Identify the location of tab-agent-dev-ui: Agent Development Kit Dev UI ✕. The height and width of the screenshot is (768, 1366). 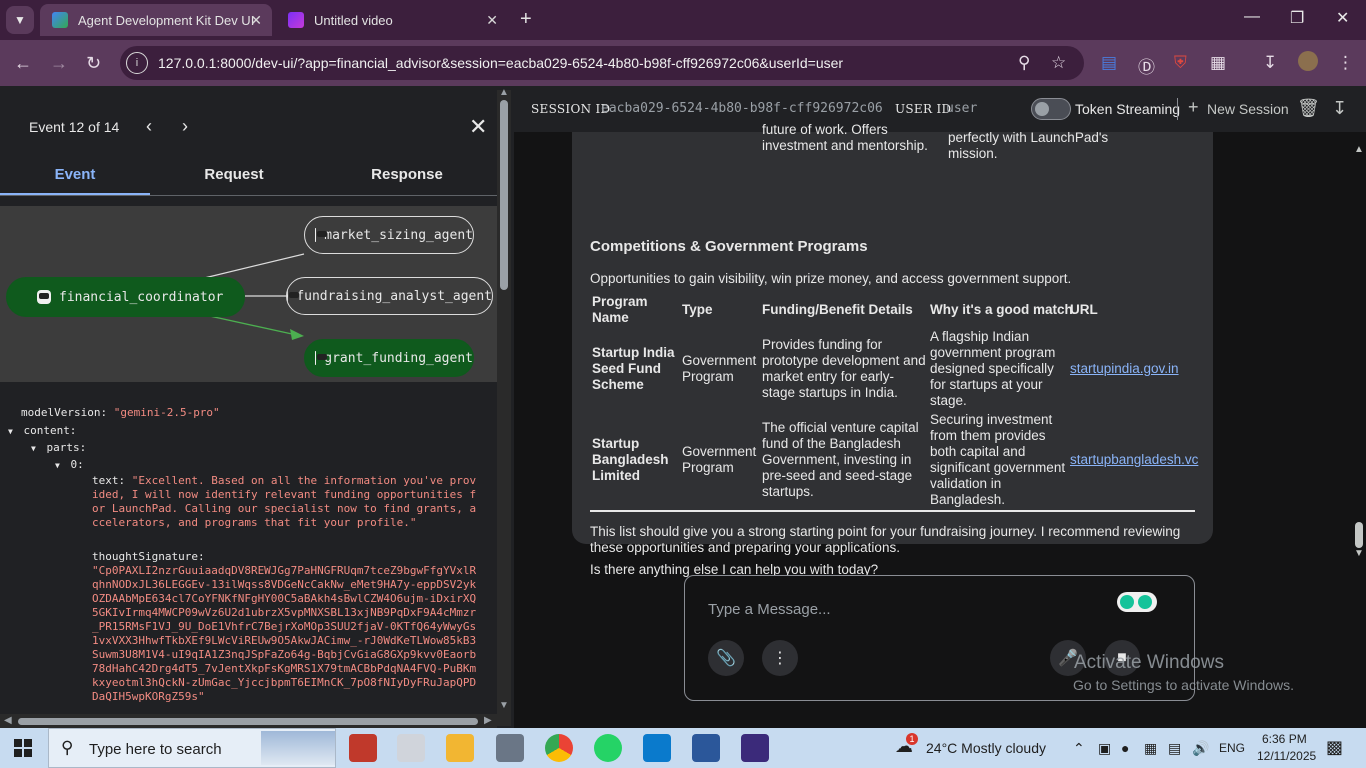
(156, 20).